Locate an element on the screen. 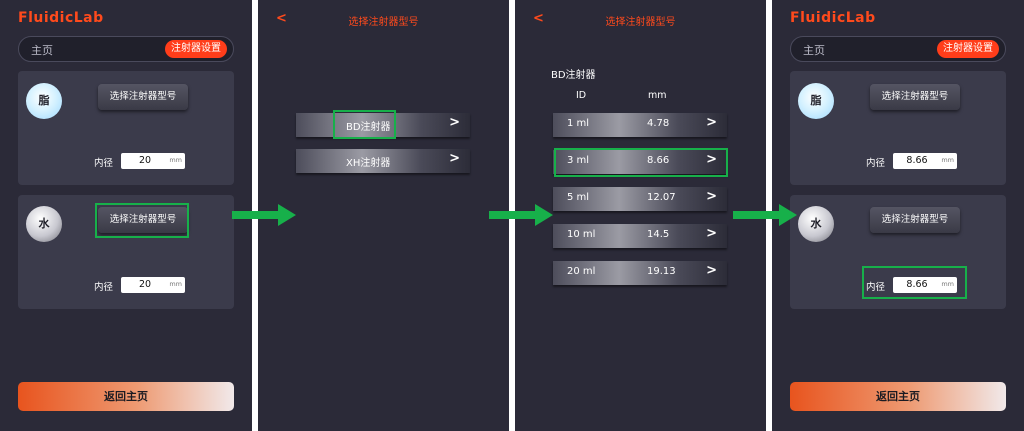  fat-diameter-value: 20 is located at coordinates (145, 160).